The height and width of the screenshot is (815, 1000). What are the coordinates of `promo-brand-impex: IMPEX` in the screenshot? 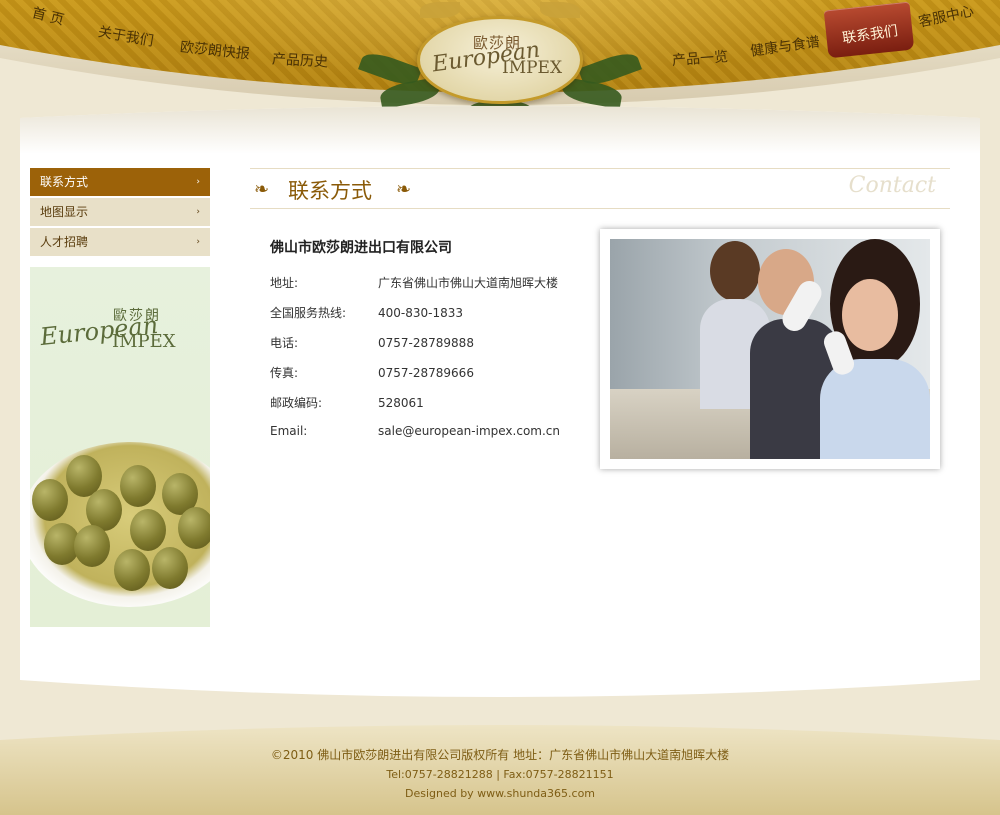 It's located at (144, 341).